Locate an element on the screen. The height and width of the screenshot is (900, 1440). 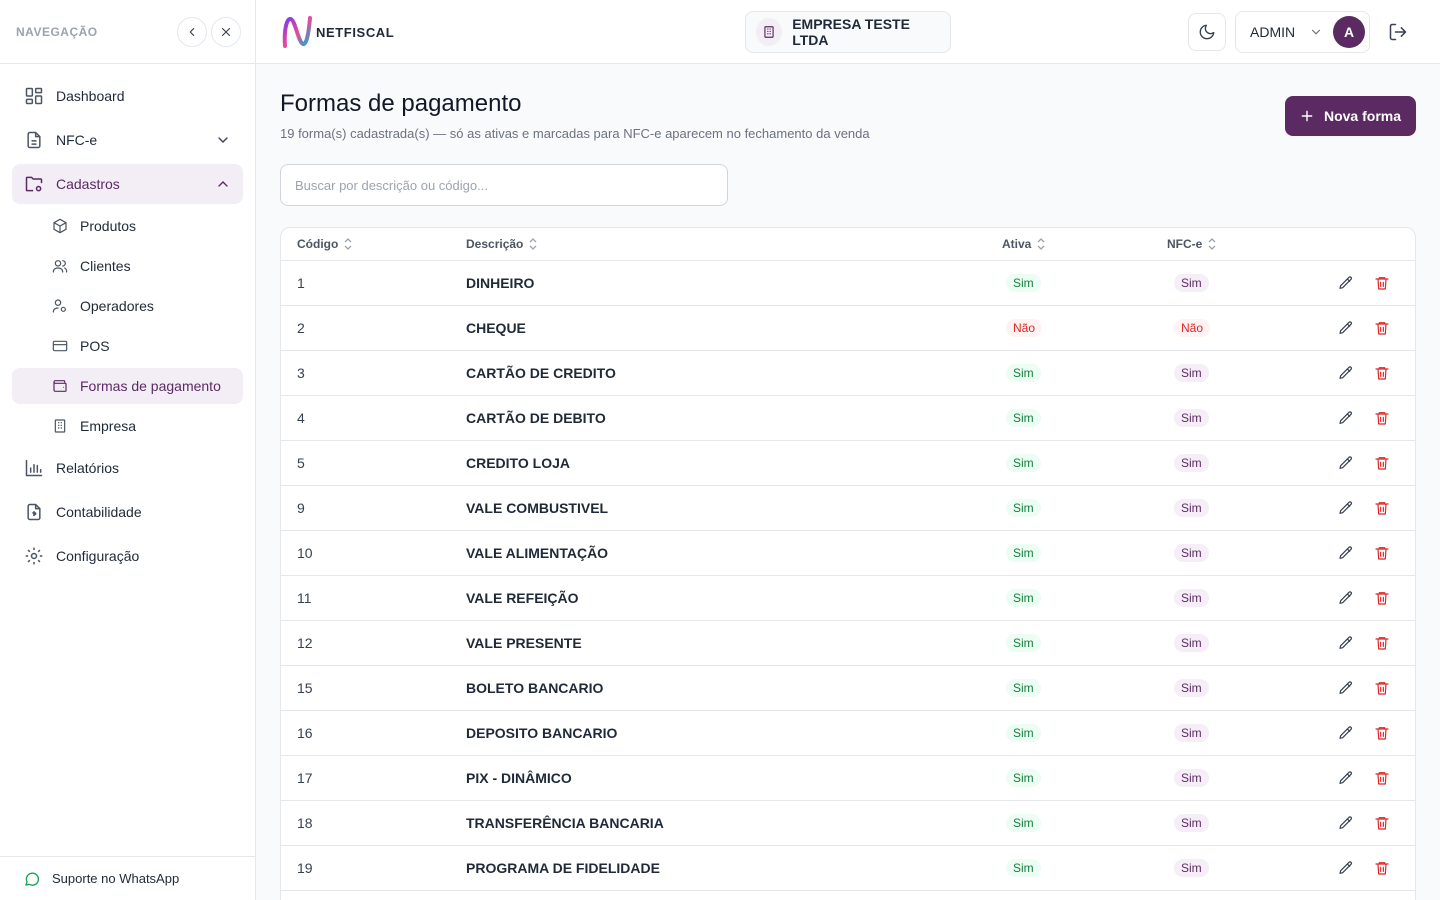
column-header-ativa: Ativa is located at coordinates (1023, 244).